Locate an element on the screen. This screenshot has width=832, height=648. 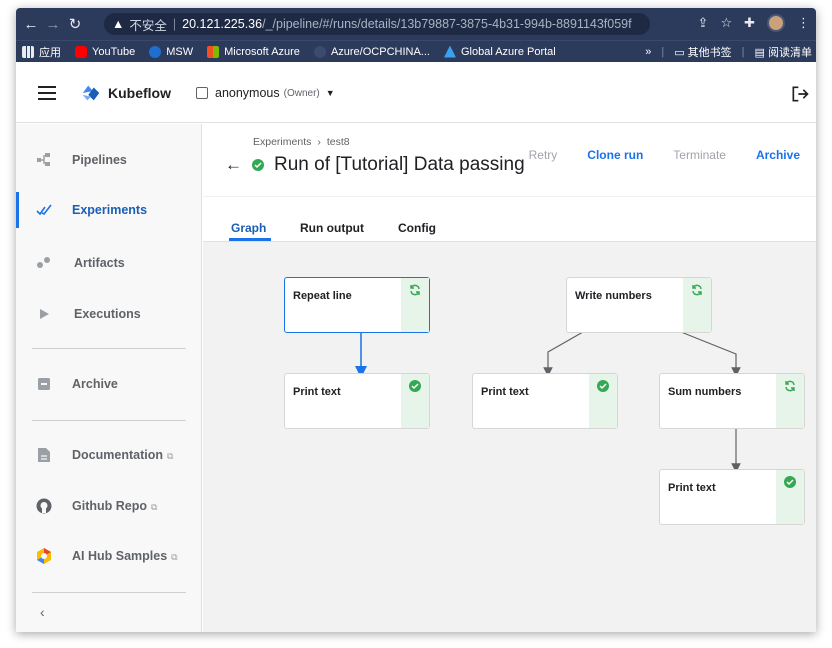
reading-list-label: 阅读清单 is located at coordinates (790, 53).